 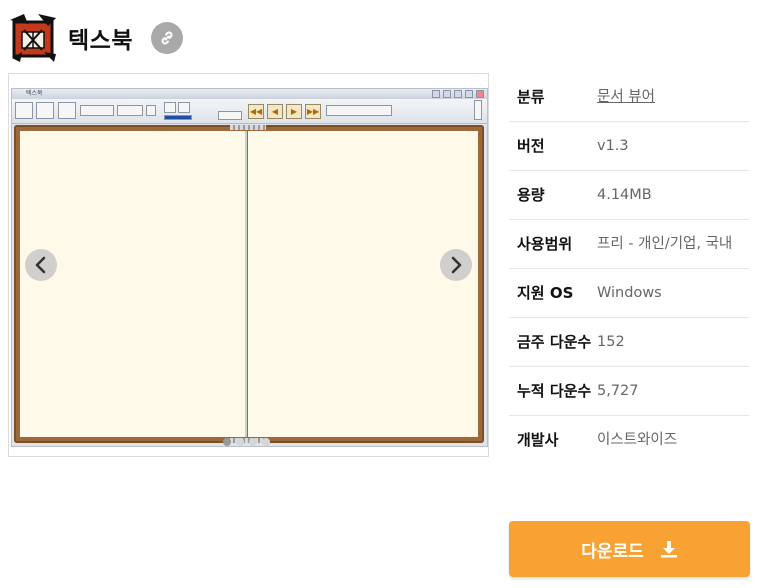 What do you see at coordinates (626, 97) in the screenshot?
I see `category-link: 문서 뷰어` at bounding box center [626, 97].